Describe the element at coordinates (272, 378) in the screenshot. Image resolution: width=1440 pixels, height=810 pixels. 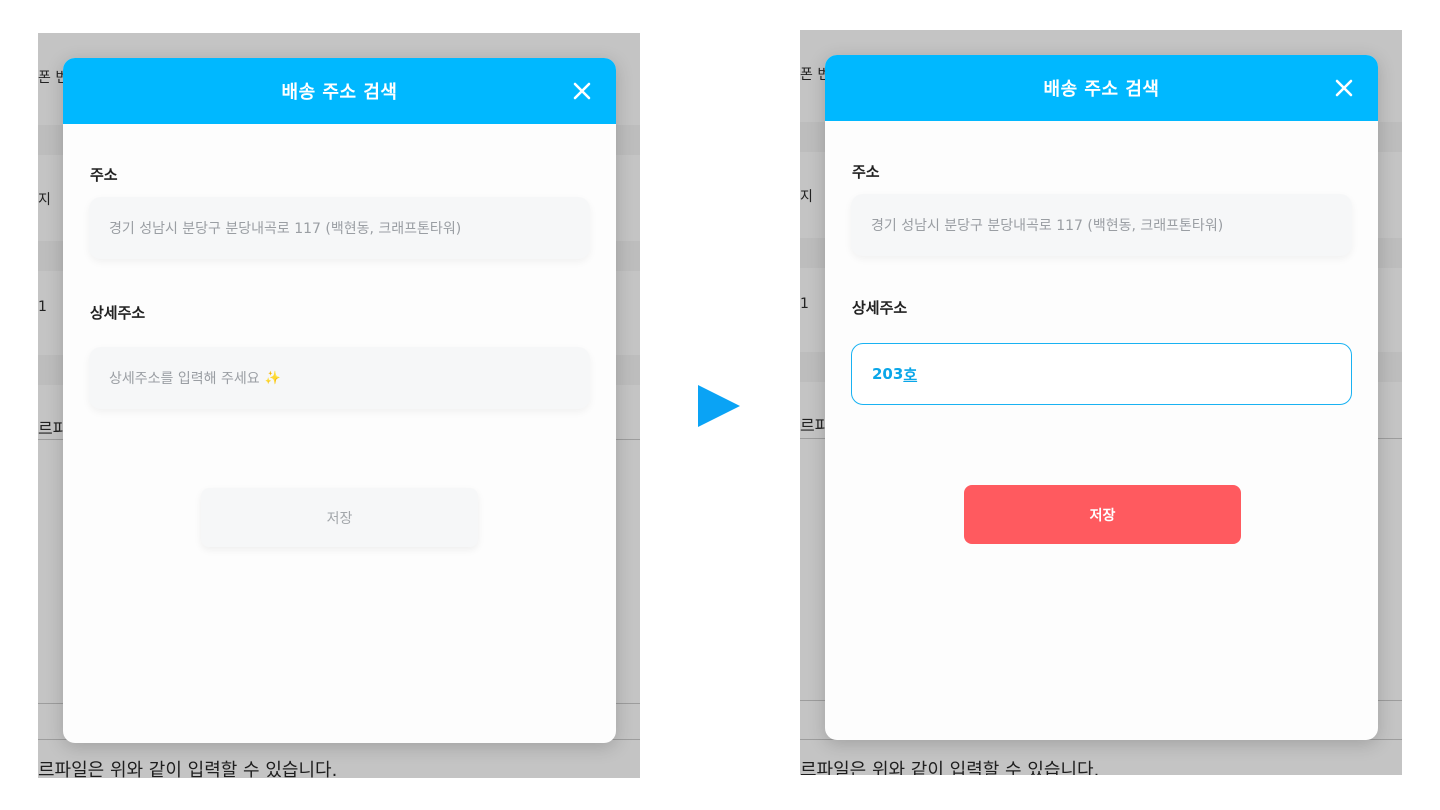
I see `sparkle-icon: ✨` at that location.